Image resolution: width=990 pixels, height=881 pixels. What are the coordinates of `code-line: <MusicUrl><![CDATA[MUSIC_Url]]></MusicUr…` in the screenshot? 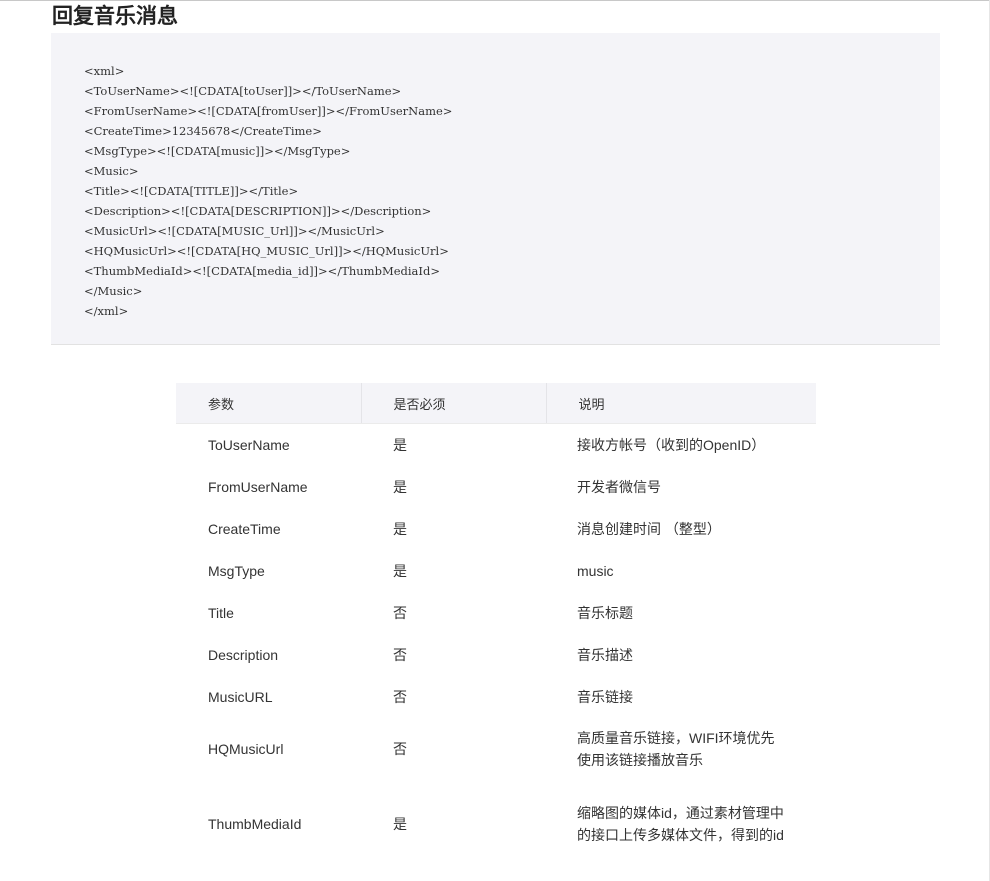 It's located at (234, 231).